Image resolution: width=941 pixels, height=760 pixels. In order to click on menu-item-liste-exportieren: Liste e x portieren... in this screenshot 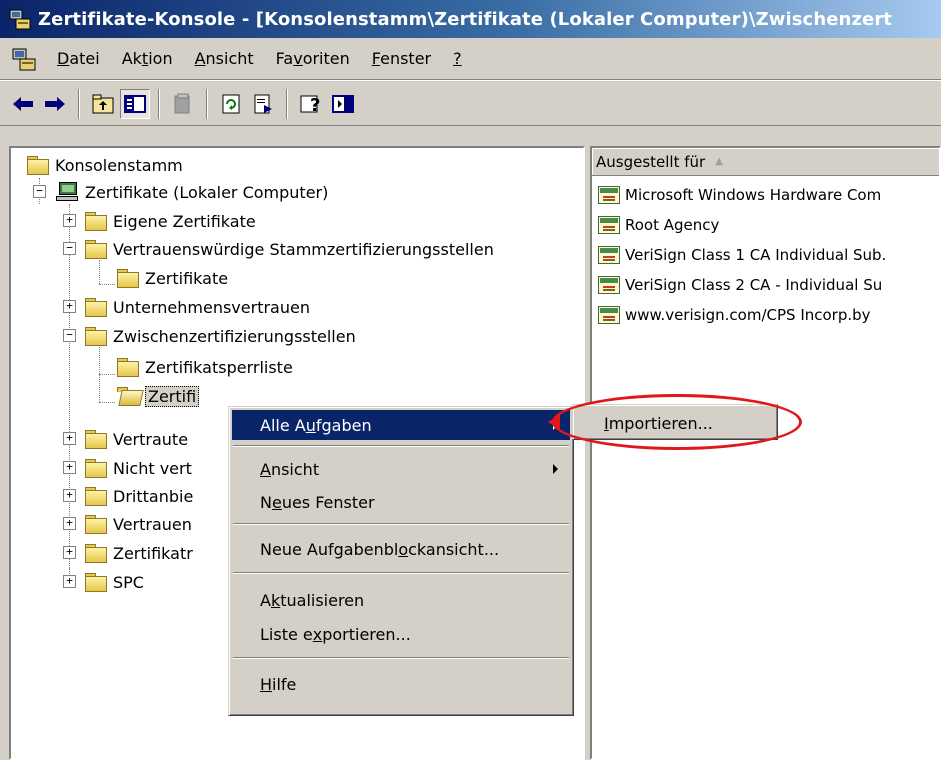, I will do `click(401, 634)`.